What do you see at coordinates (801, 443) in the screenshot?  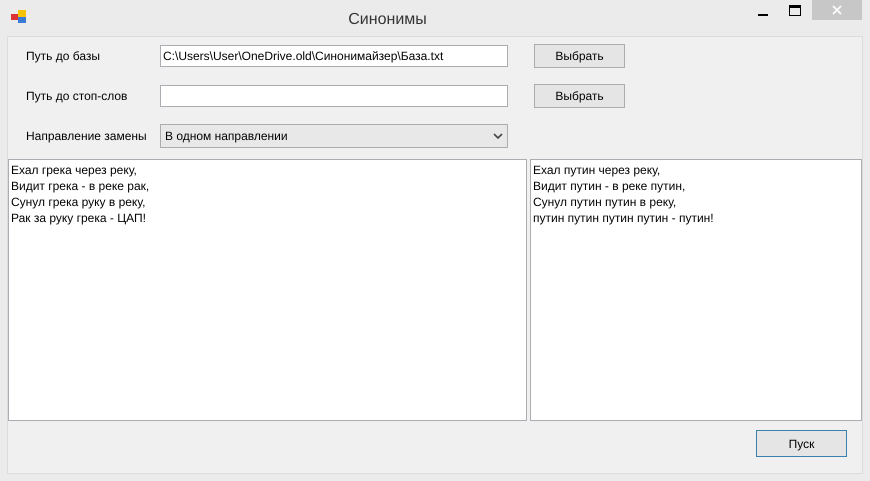 I see `run-button: Пуск` at bounding box center [801, 443].